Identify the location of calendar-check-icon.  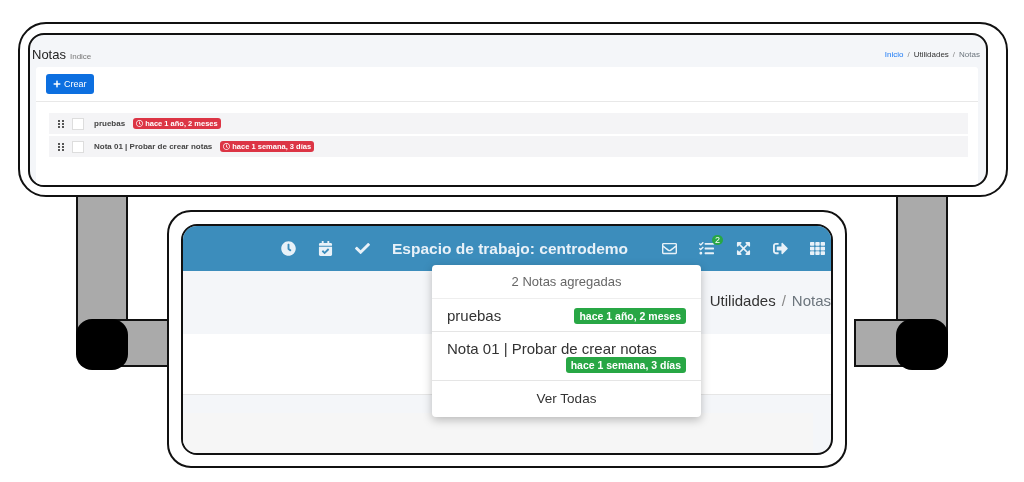
(325, 248).